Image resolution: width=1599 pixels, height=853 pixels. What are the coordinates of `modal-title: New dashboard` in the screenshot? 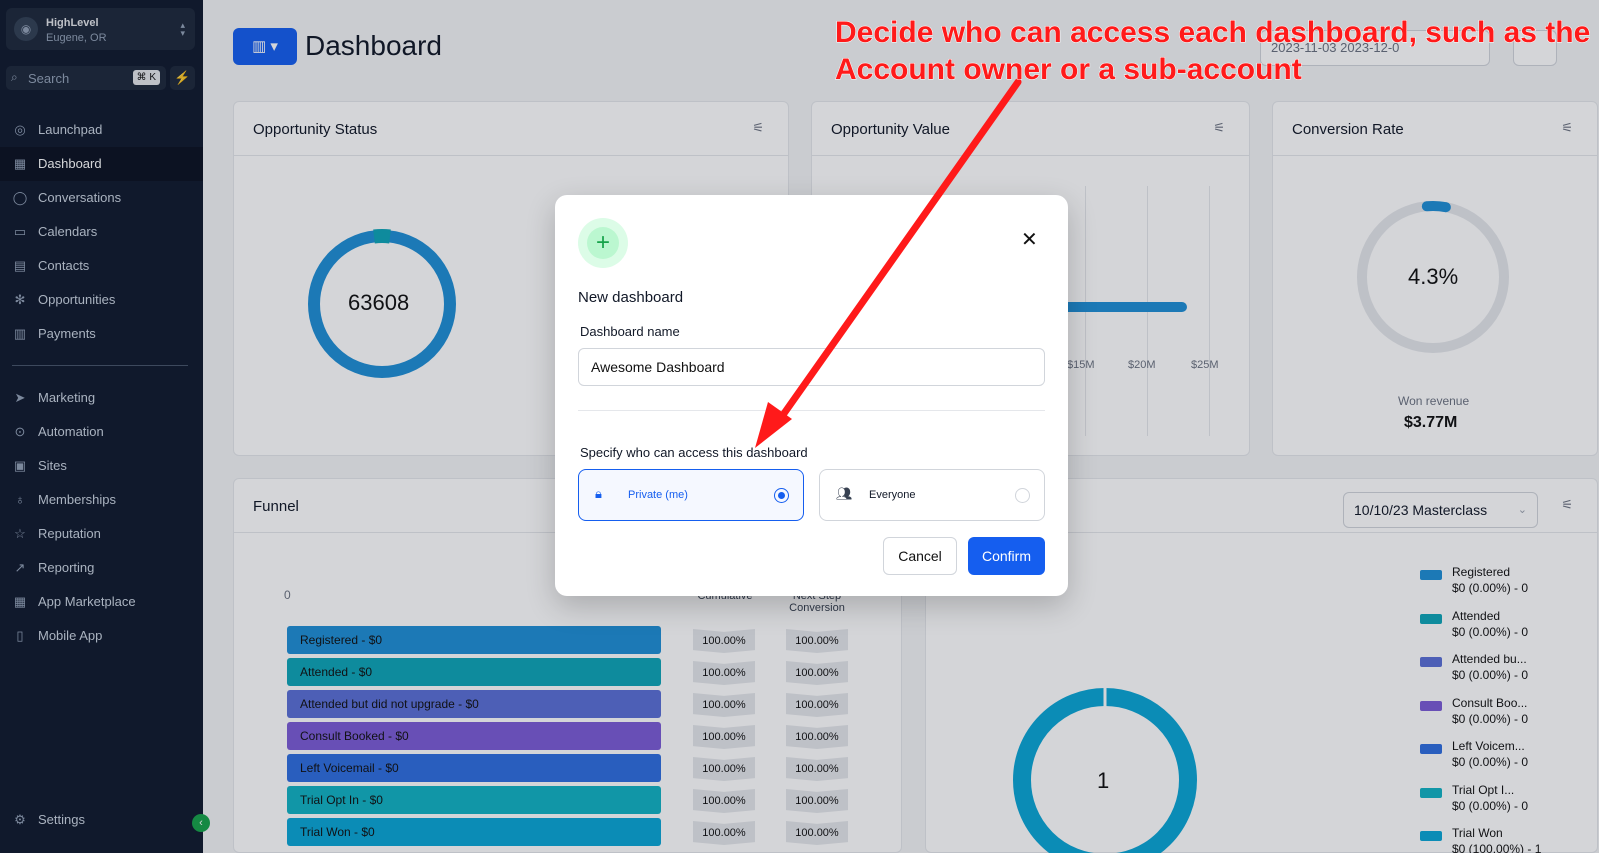 It's located at (631, 297).